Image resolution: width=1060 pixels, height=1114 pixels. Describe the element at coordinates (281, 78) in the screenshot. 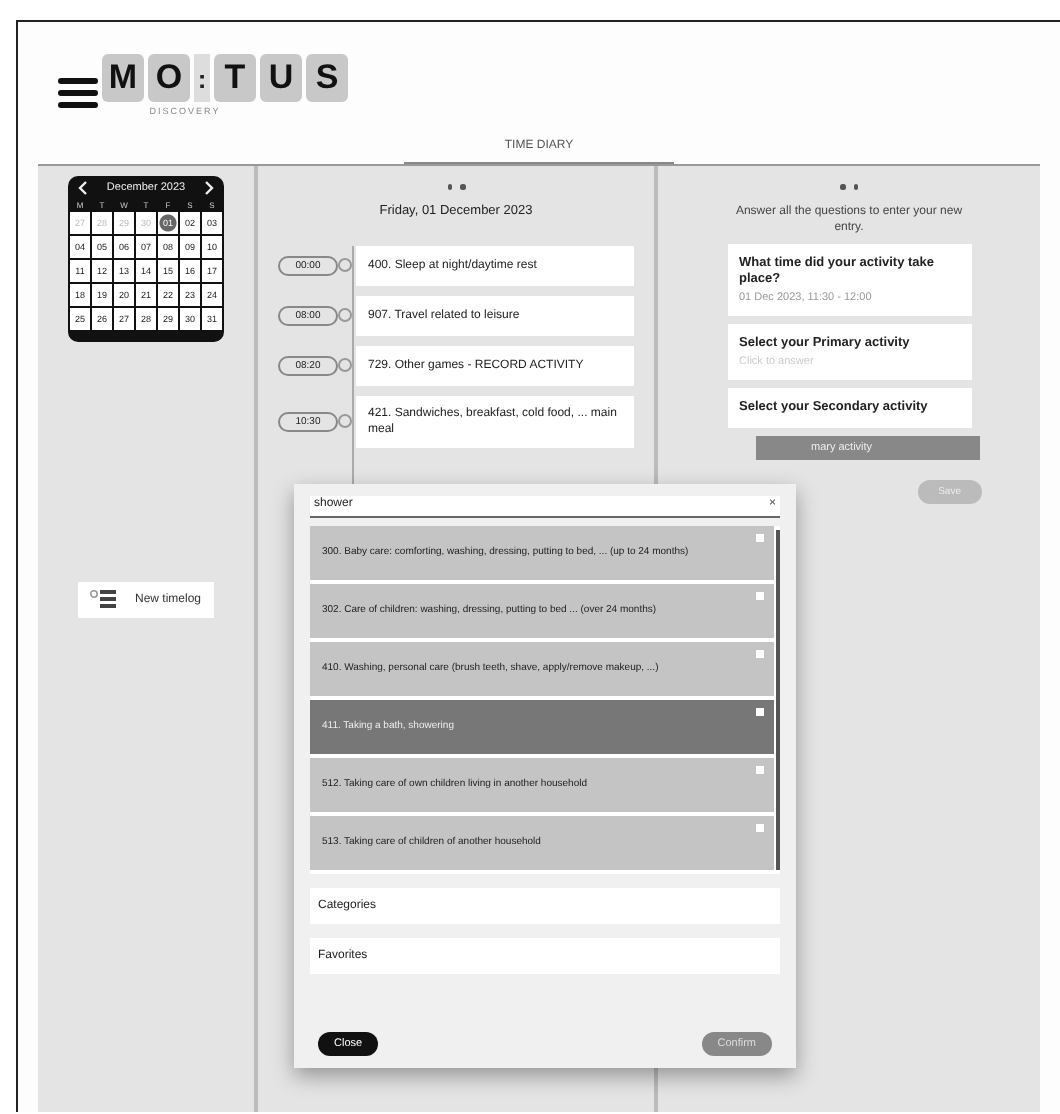

I see `logo-letter: U` at that location.